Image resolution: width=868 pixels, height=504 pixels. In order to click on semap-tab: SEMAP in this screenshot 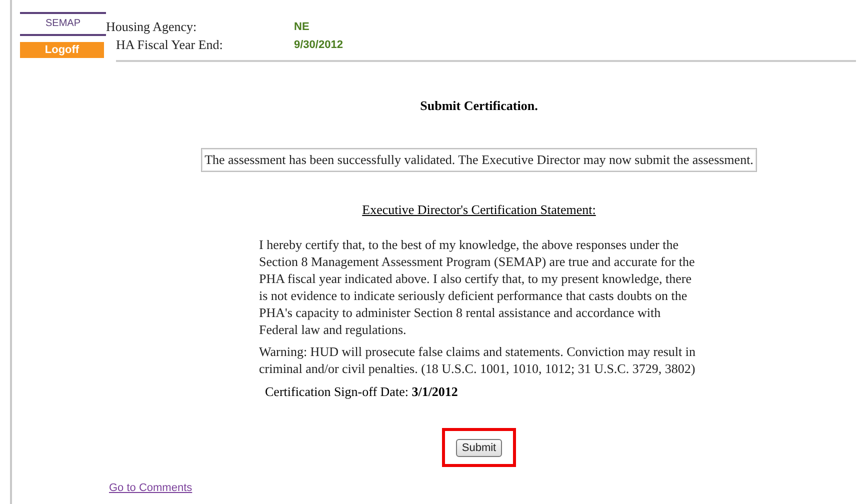, I will do `click(63, 24)`.